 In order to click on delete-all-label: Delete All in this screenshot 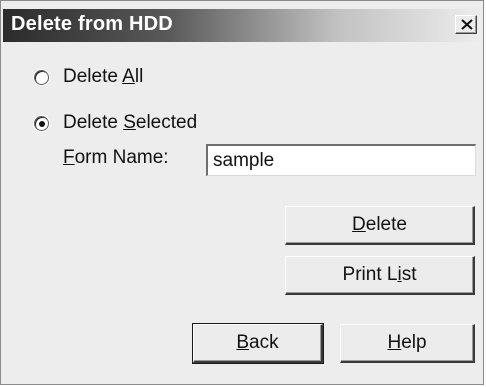, I will do `click(103, 76)`.